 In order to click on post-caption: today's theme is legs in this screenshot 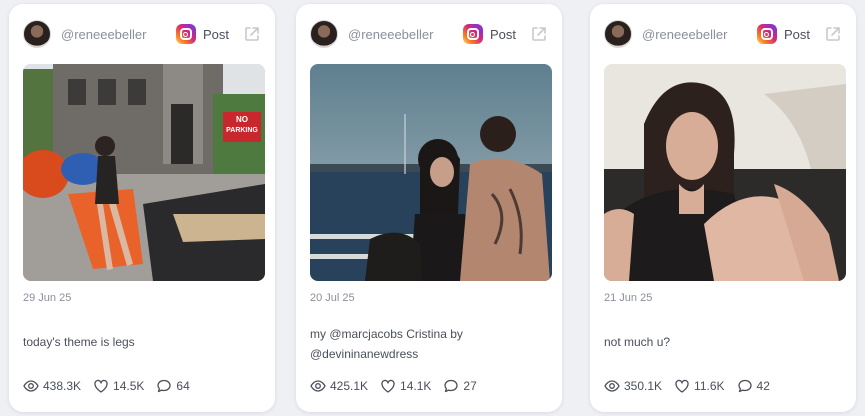, I will do `click(79, 342)`.